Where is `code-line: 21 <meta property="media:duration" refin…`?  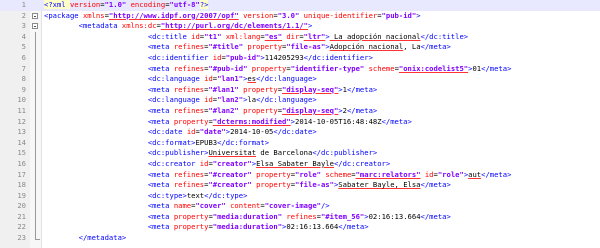
code-line: 21 <meta property="media:duration" refin… is located at coordinates (300, 217).